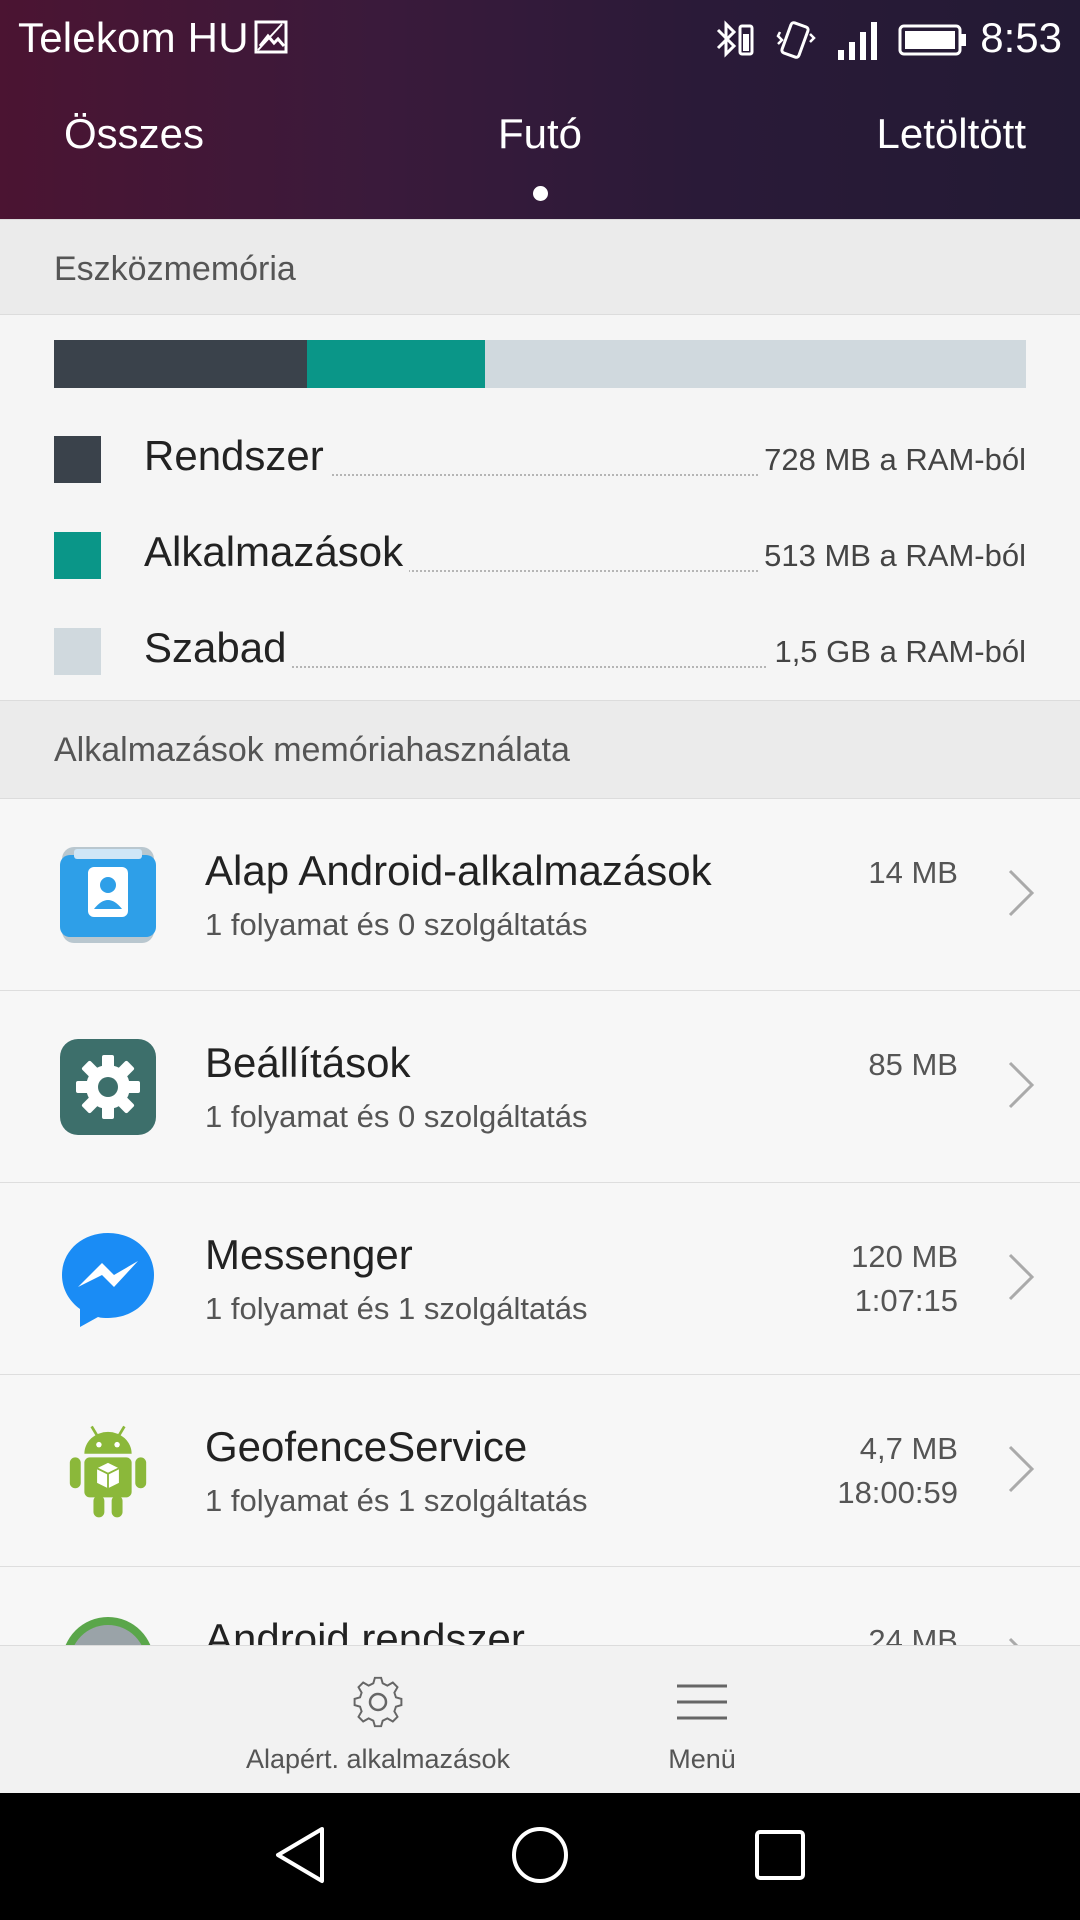 The height and width of the screenshot is (1920, 1080). Describe the element at coordinates (77, 555) in the screenshot. I see `legend-swatch-apps` at that location.